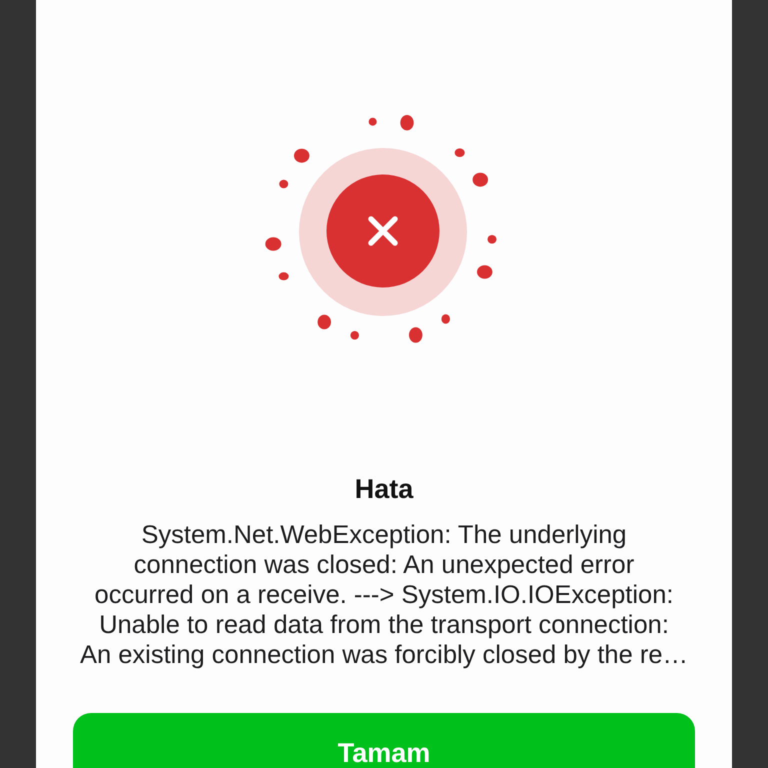  Describe the element at coordinates (384, 489) in the screenshot. I see `dialog-title: Hata` at that location.